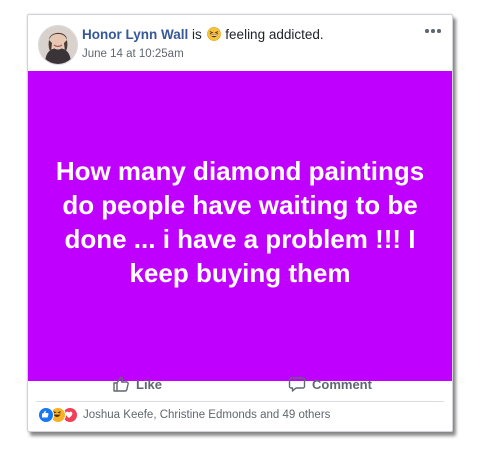 The width and height of the screenshot is (480, 450). Describe the element at coordinates (213, 34) in the screenshot. I see `grinning-squinting-emoji-icon` at that location.